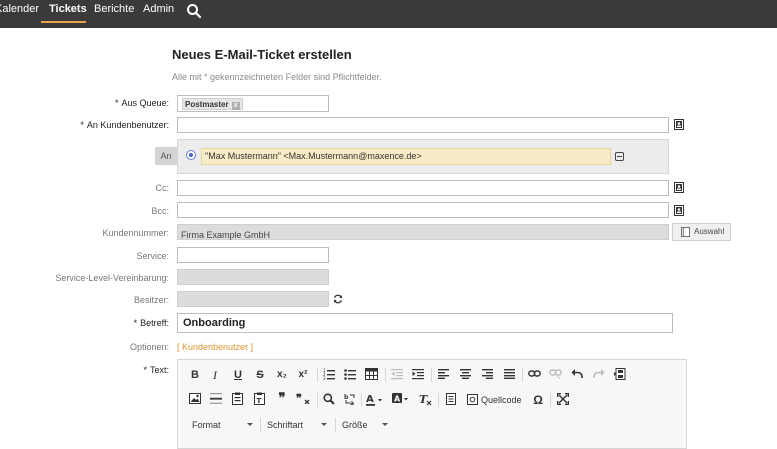 This screenshot has width=777, height=449. I want to click on underline-button: U, so click(238, 375).